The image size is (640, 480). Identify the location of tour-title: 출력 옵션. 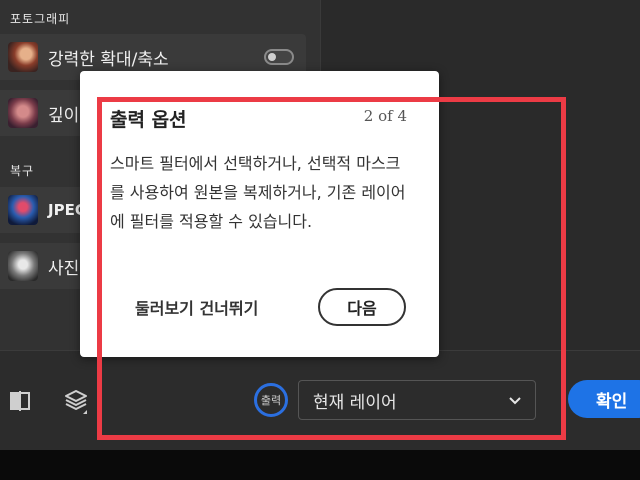
(148, 120).